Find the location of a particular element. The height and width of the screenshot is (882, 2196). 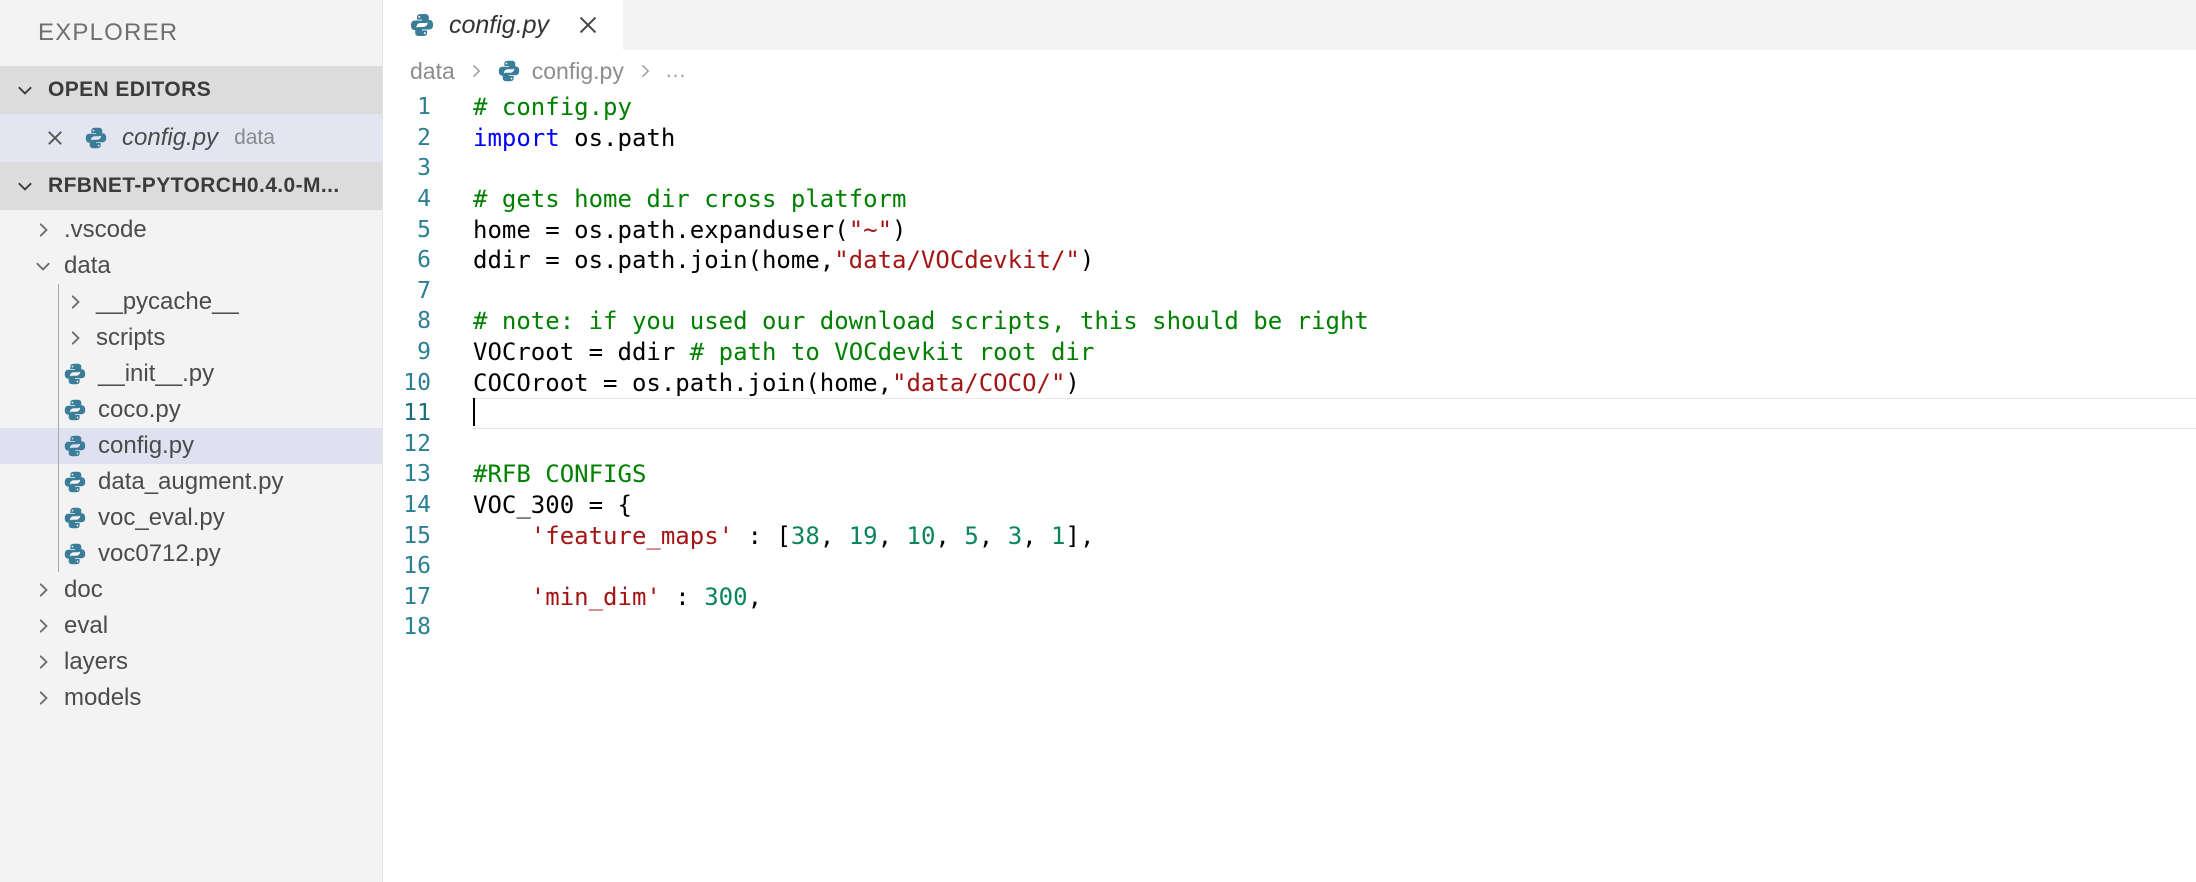

line-number: 6 is located at coordinates (424, 260).